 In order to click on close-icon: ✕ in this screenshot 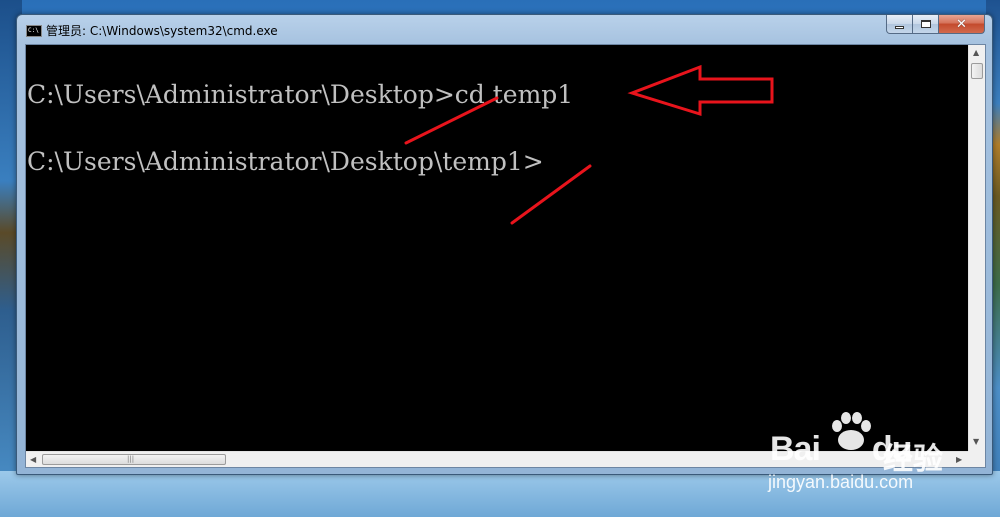, I will do `click(961, 24)`.